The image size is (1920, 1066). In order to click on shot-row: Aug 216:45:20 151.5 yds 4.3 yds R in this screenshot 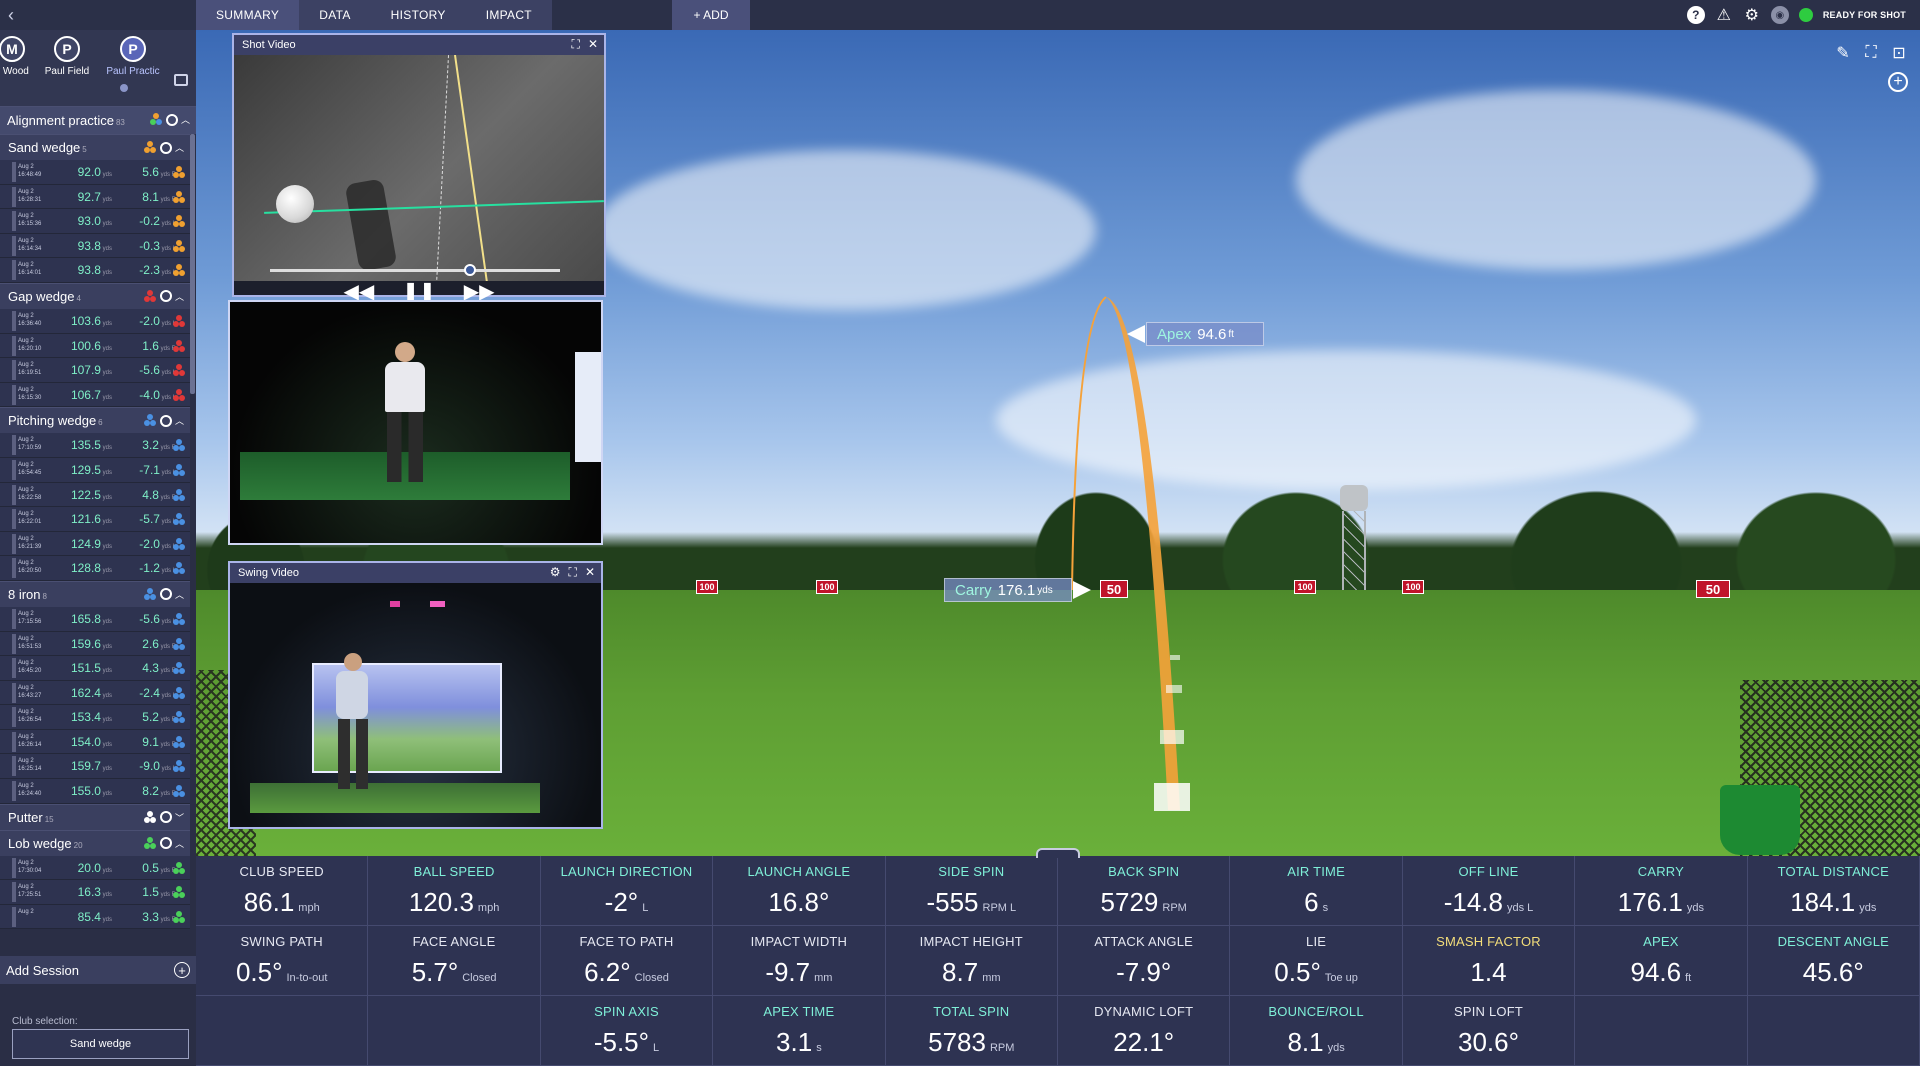, I will do `click(95, 668)`.